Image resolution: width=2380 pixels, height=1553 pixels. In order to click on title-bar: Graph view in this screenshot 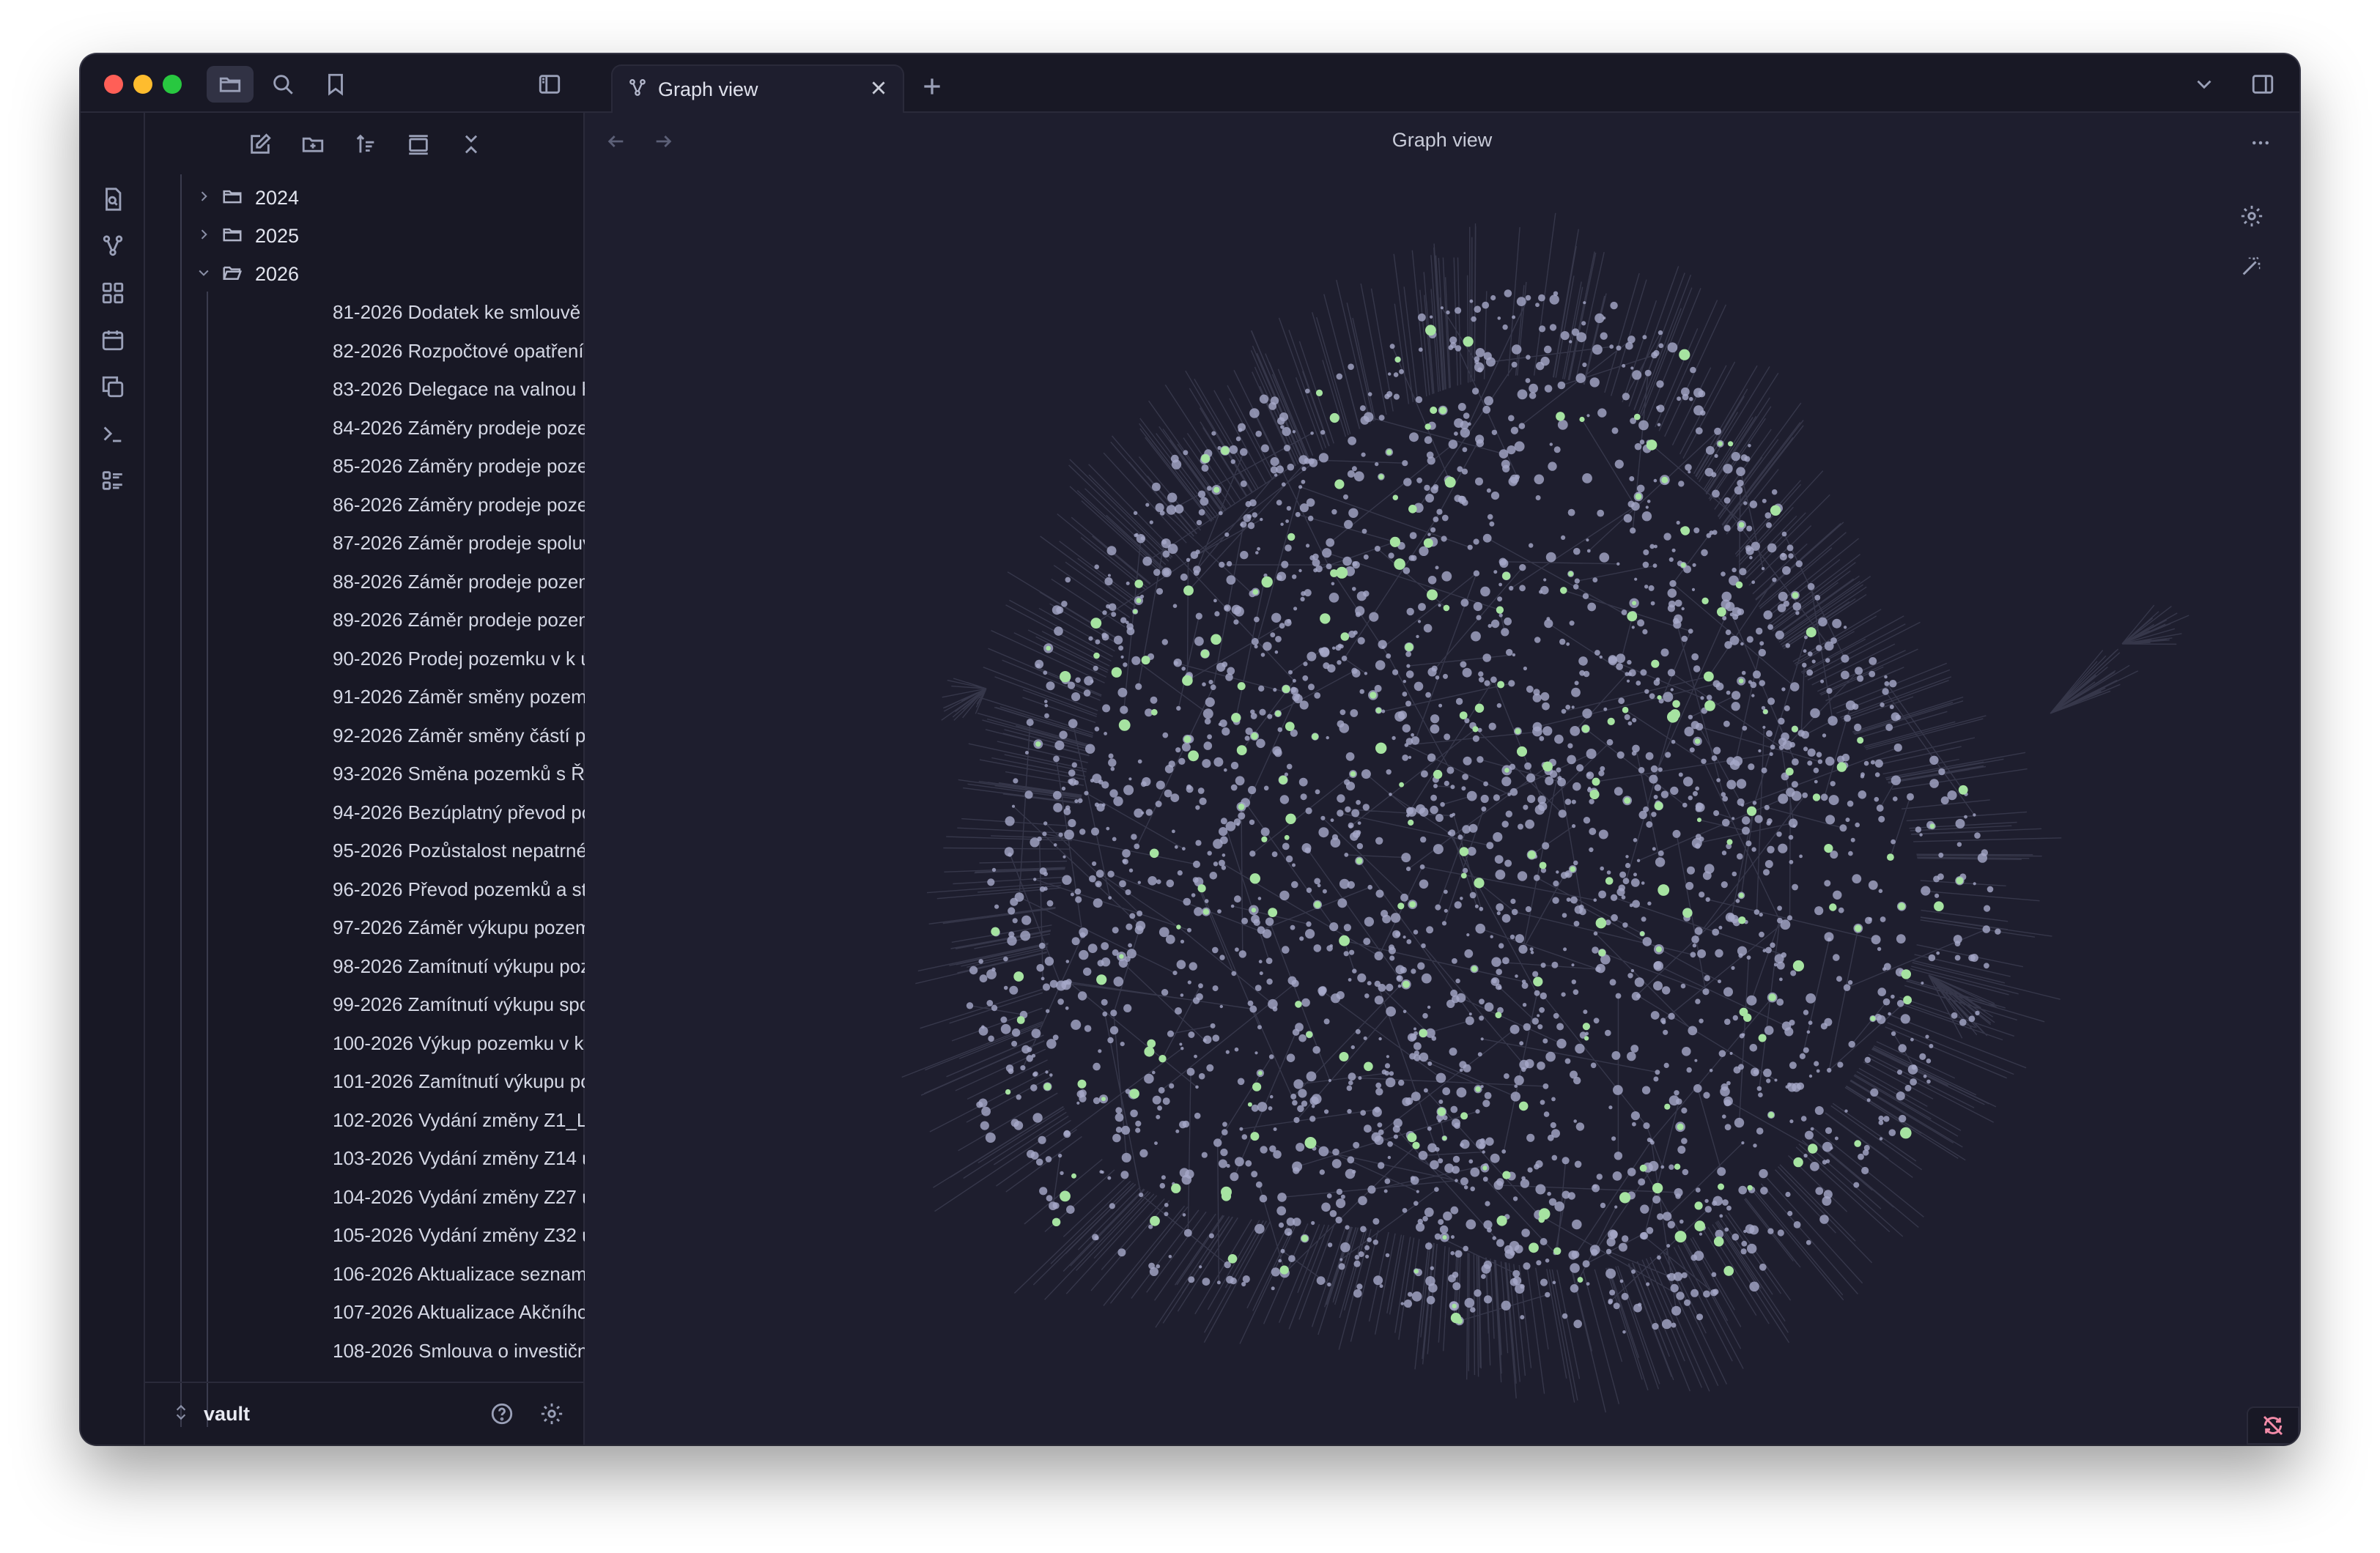, I will do `click(1190, 83)`.